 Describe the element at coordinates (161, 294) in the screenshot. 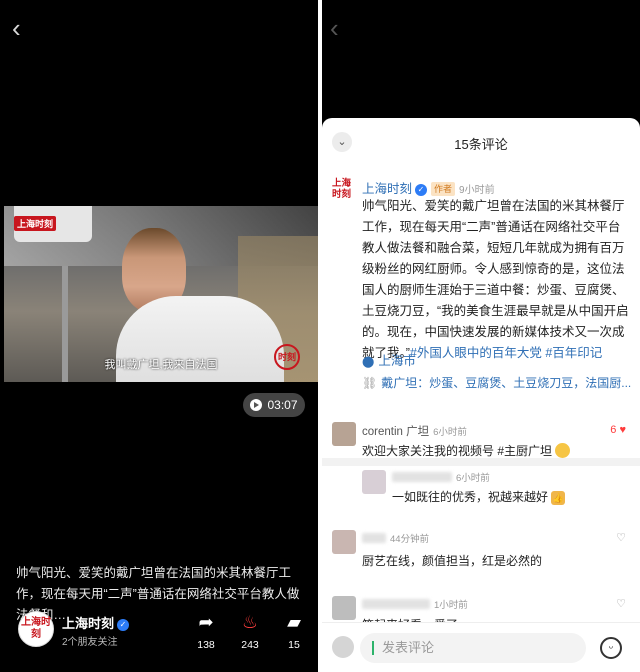

I see `video-frame: 上海时刻 我叫戴广坦,我来自法国 时刻` at that location.